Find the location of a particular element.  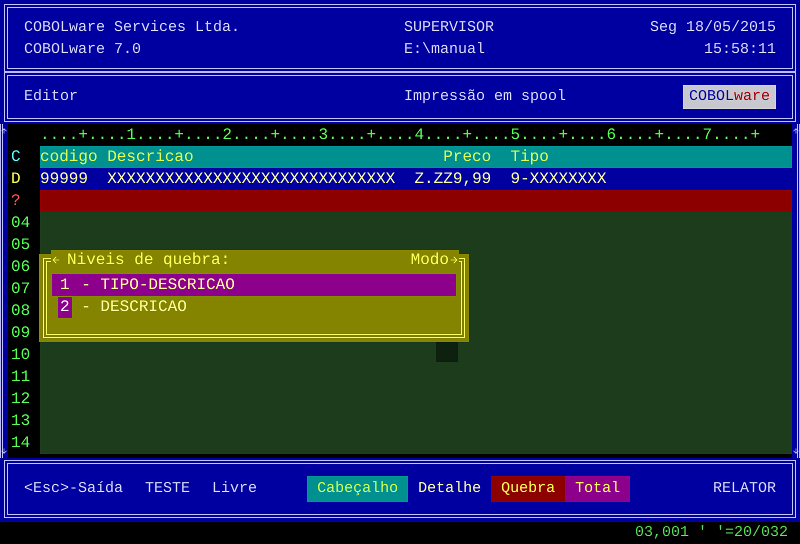

section-tab: Quebra is located at coordinates (528, 489).